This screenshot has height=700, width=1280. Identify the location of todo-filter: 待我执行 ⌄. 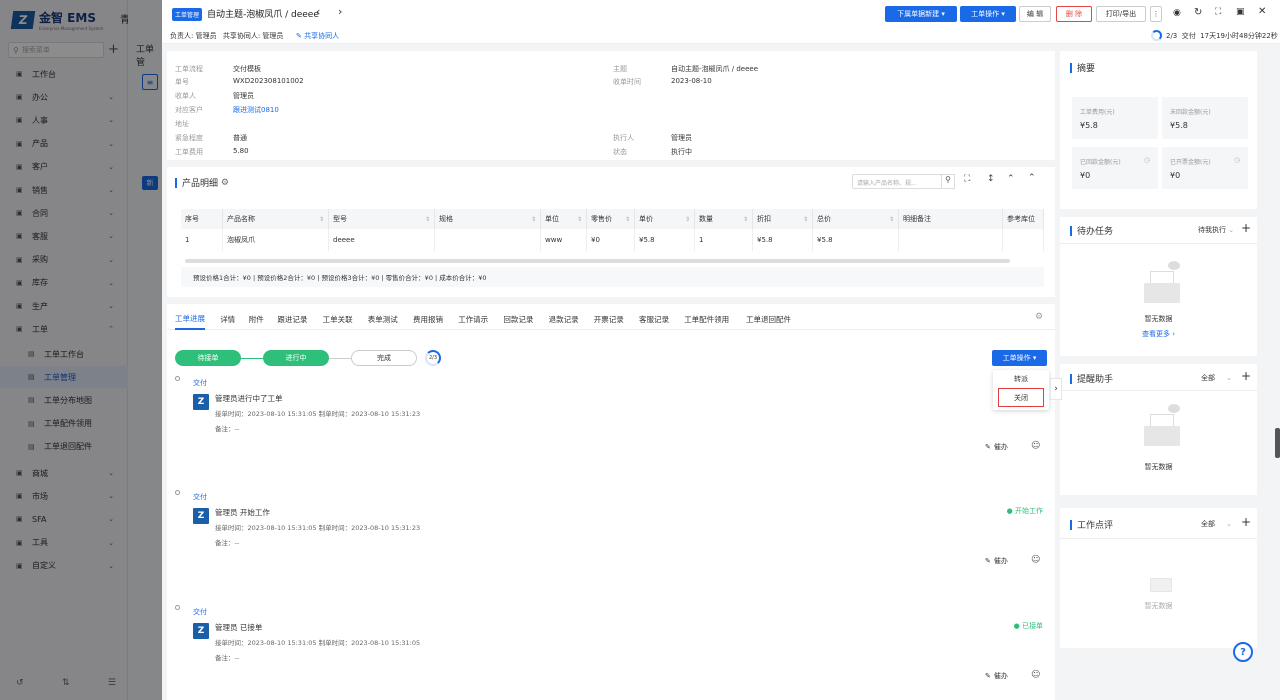
(1216, 230).